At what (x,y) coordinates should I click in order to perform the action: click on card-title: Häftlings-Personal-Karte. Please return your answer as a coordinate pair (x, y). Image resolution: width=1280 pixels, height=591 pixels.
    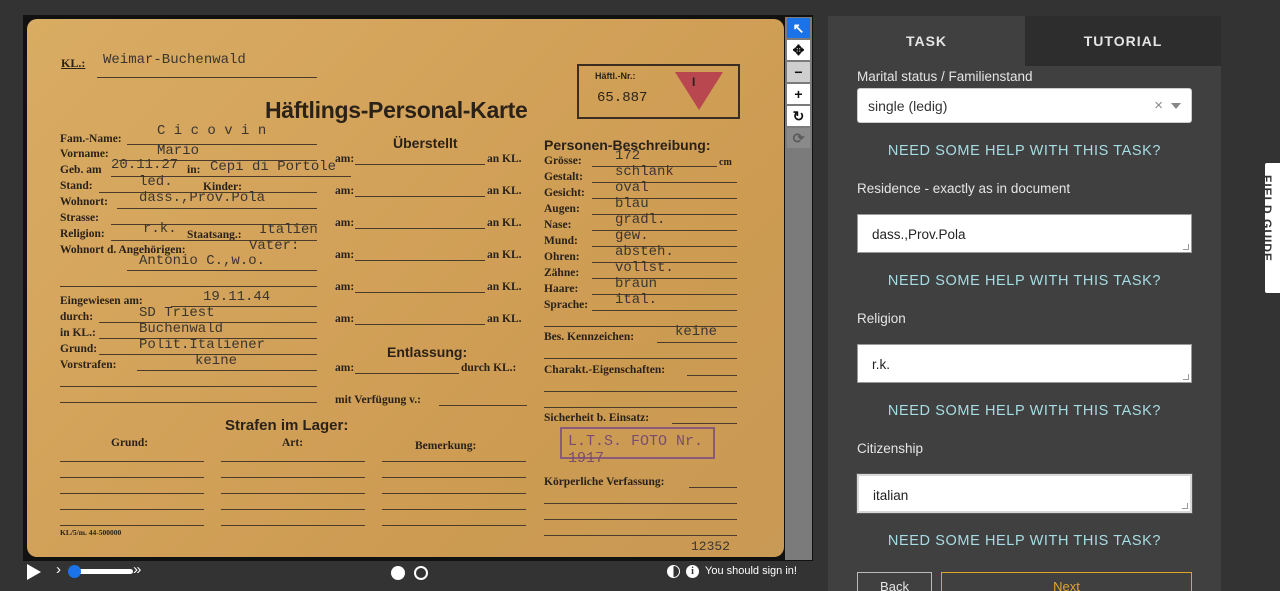
    Looking at the image, I should click on (396, 110).